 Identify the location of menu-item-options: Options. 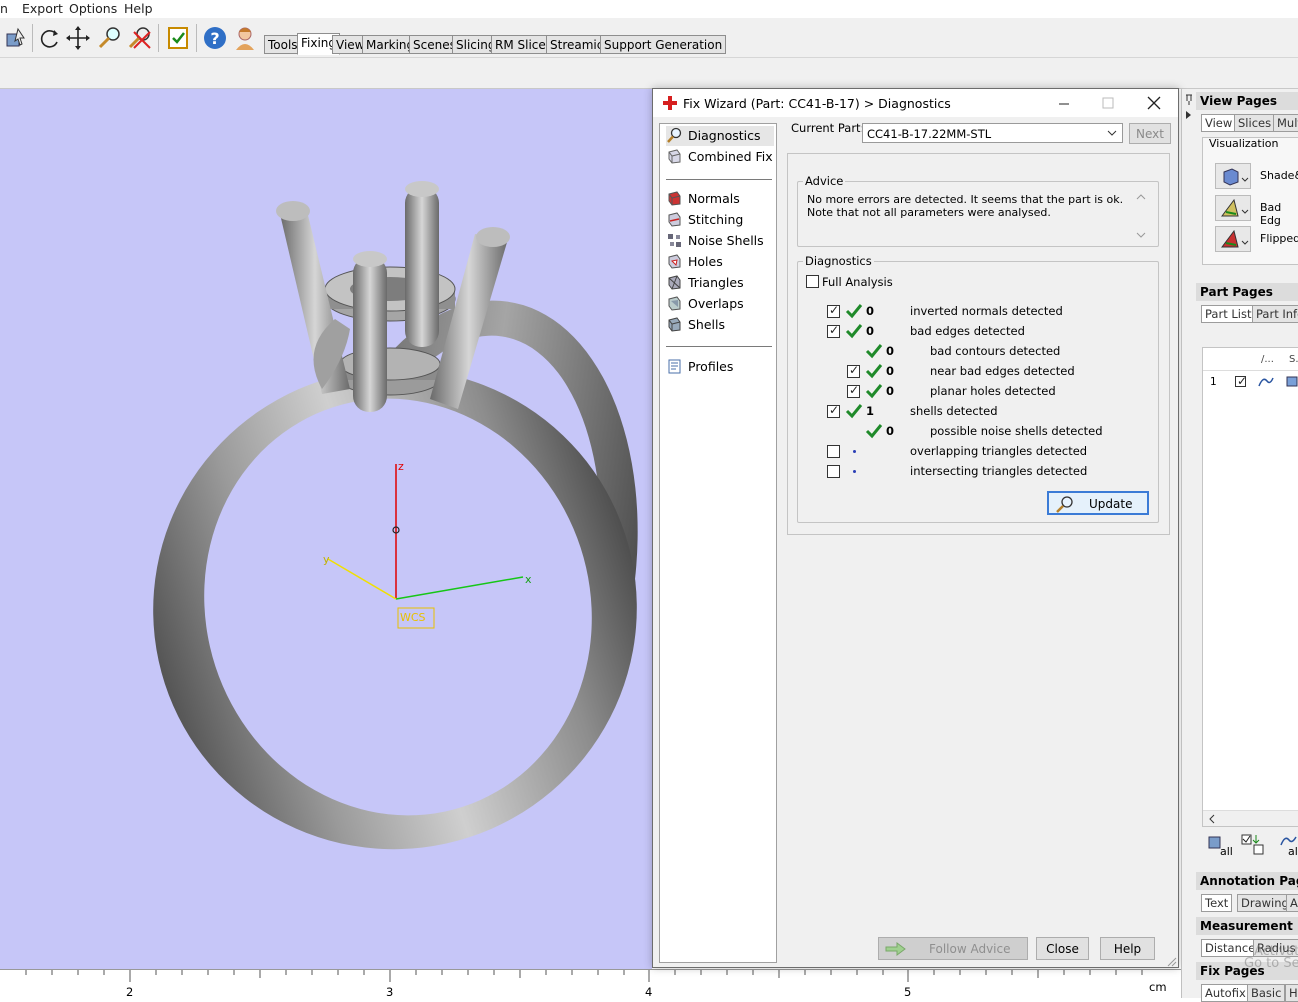
(93, 8).